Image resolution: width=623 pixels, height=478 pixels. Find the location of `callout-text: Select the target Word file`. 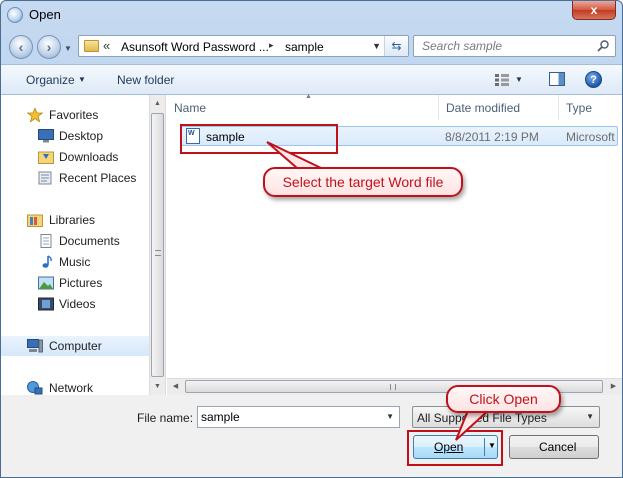

callout-text: Select the target Word file is located at coordinates (363, 182).